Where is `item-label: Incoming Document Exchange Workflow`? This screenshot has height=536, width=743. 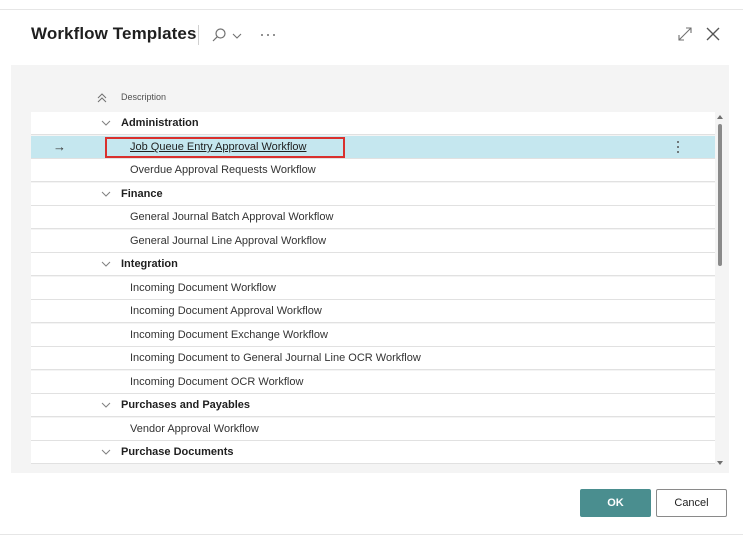 item-label: Incoming Document Exchange Workflow is located at coordinates (229, 335).